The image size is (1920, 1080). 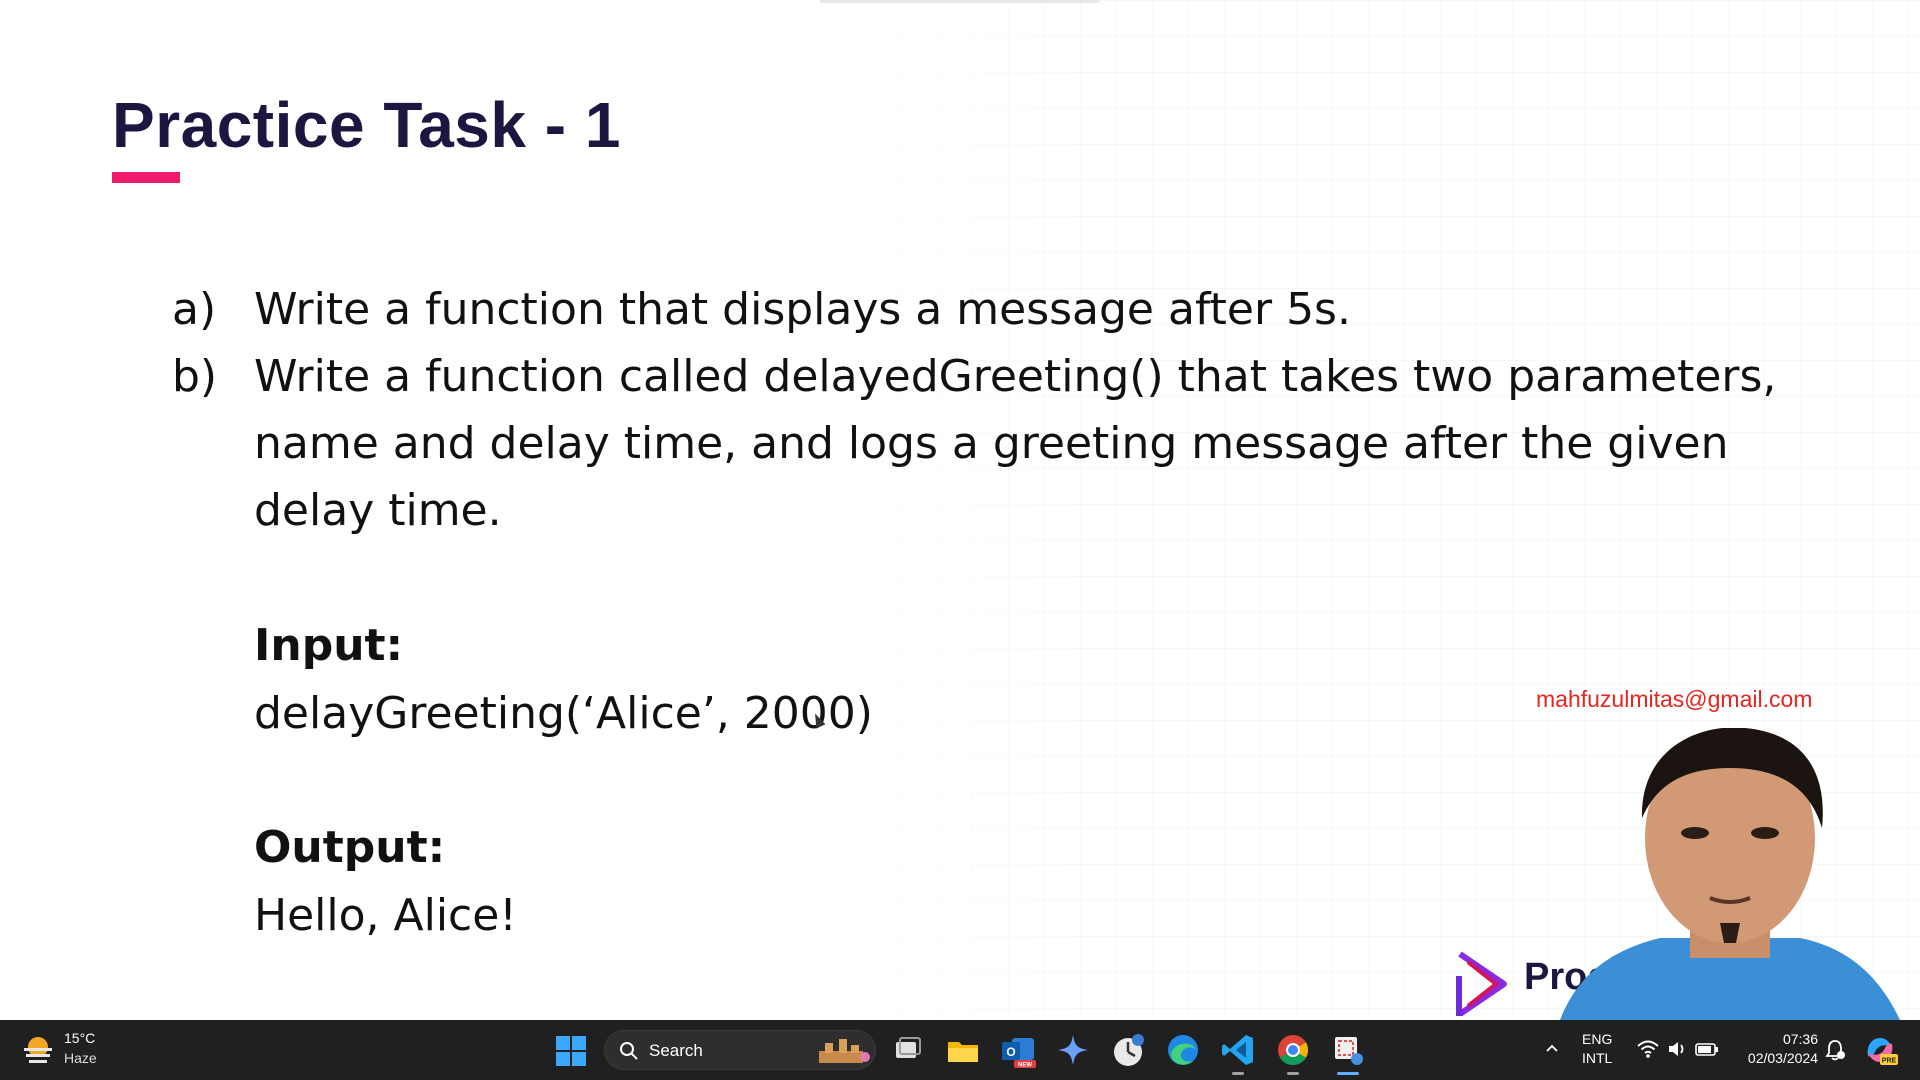 I want to click on search-label: Search, so click(x=676, y=1050).